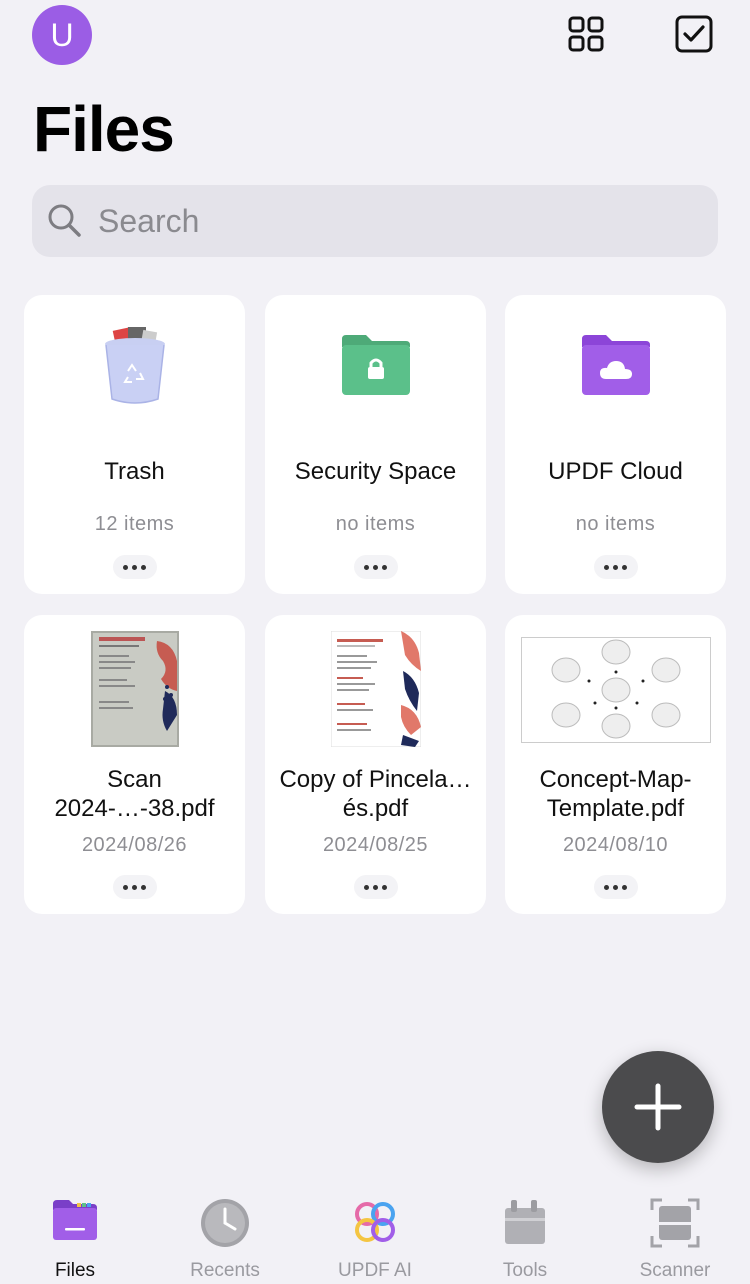 The image size is (750, 1284). I want to click on folder-card-trash: Trash 12 items, so click(134, 444).